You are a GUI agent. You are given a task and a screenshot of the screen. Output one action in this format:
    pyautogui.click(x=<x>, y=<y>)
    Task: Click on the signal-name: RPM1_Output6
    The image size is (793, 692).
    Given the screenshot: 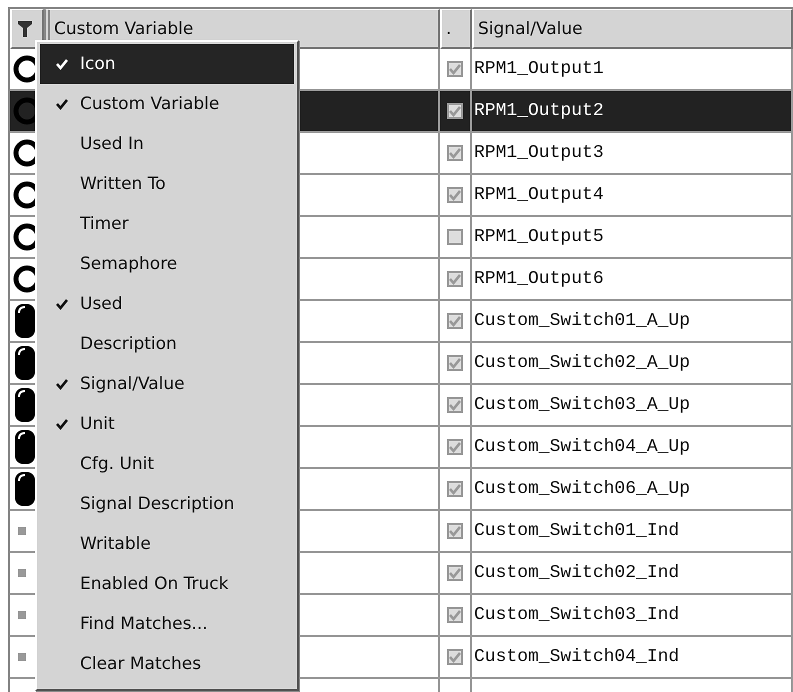 What is the action you would take?
    pyautogui.click(x=538, y=279)
    